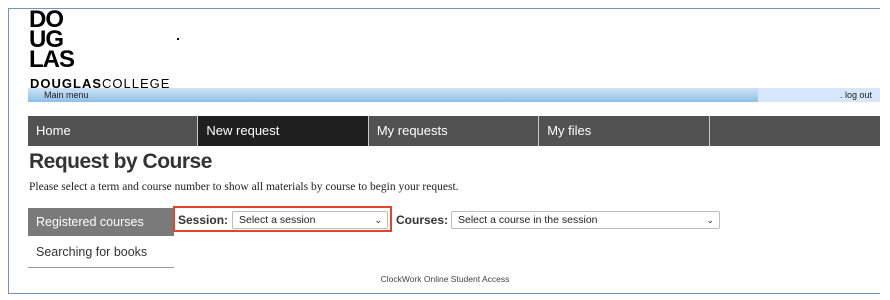  What do you see at coordinates (795, 131) in the screenshot?
I see `nav-empty` at bounding box center [795, 131].